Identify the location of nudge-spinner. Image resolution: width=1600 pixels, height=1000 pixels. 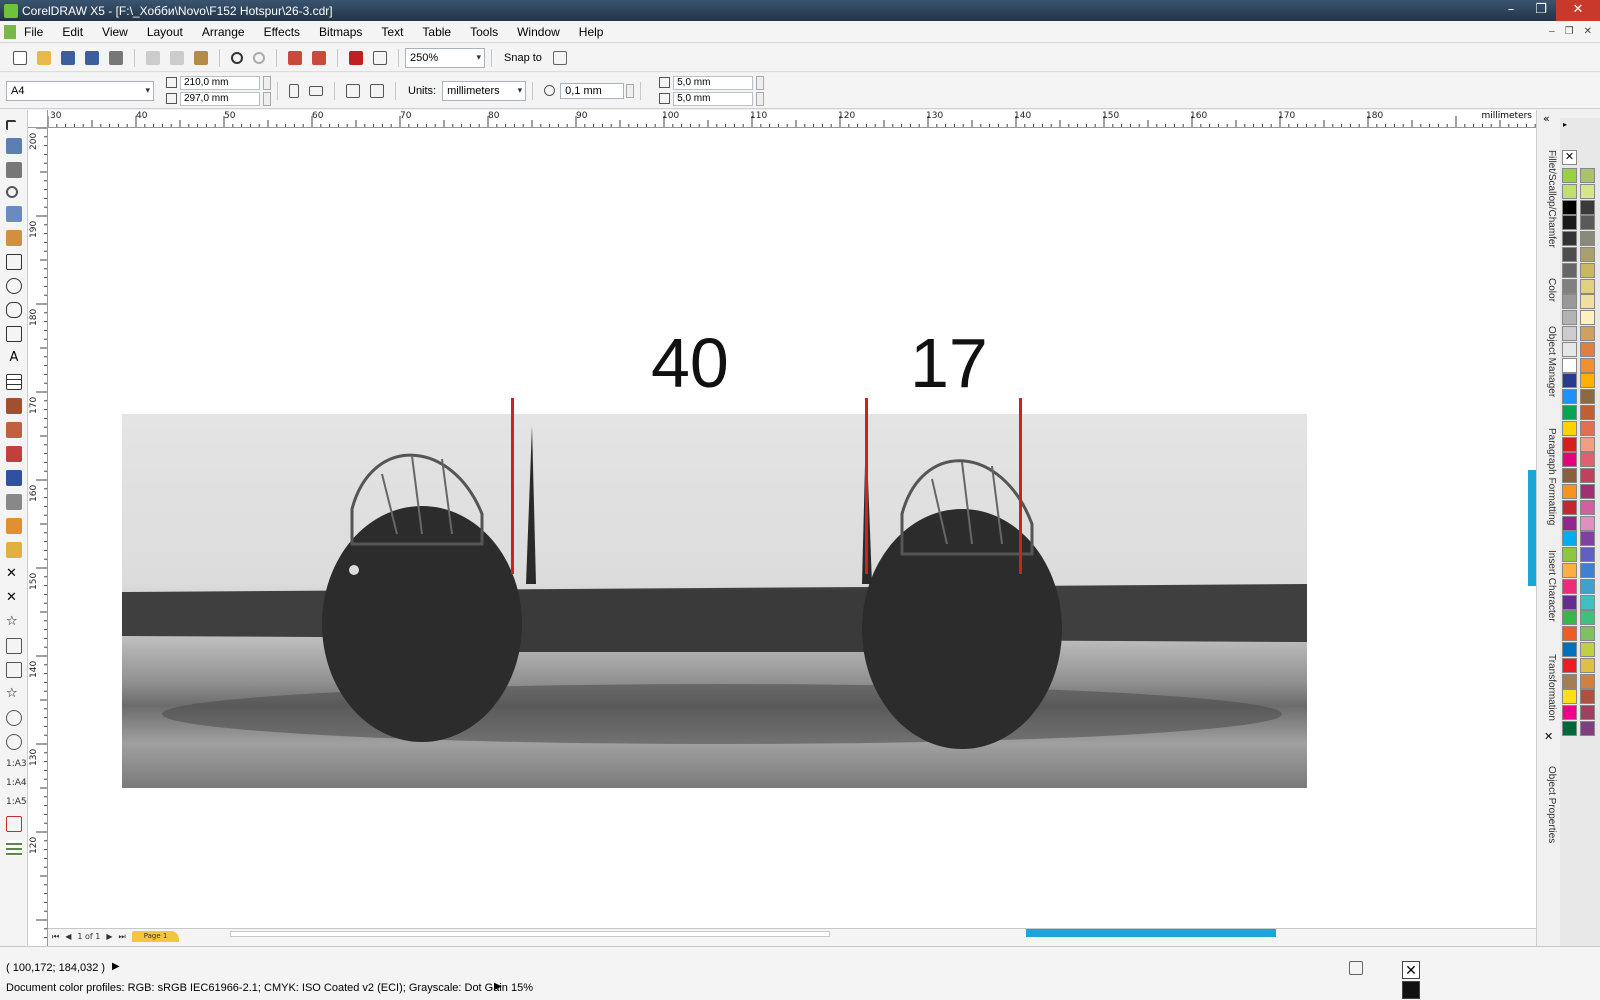
(630, 90).